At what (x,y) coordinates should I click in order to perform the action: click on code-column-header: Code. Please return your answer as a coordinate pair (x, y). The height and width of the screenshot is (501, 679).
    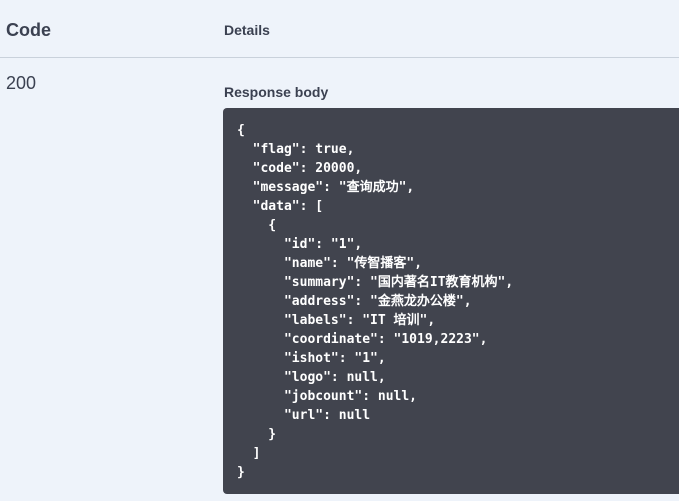
    Looking at the image, I should click on (28, 30).